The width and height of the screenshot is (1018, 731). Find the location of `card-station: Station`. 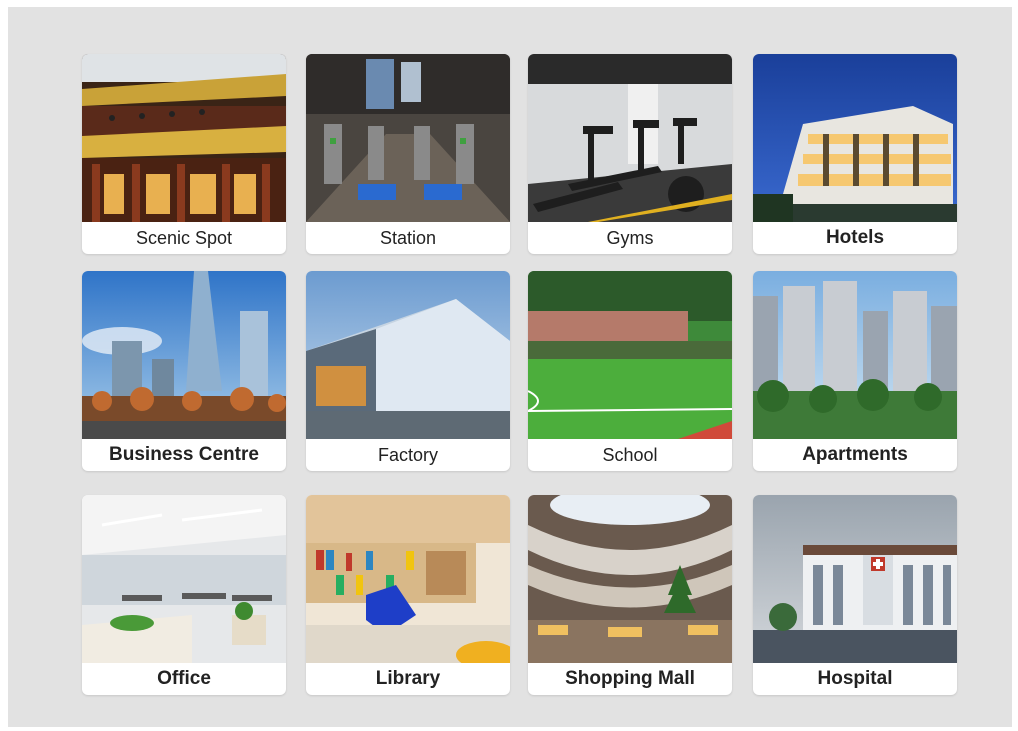

card-station: Station is located at coordinates (408, 154).